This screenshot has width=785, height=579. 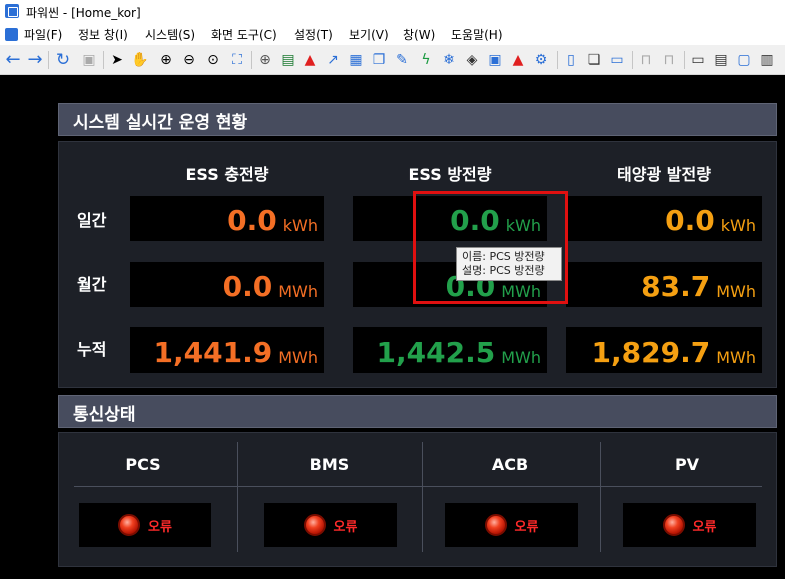 What do you see at coordinates (450, 174) in the screenshot?
I see `col-ess-discharge: ESS 방전량` at bounding box center [450, 174].